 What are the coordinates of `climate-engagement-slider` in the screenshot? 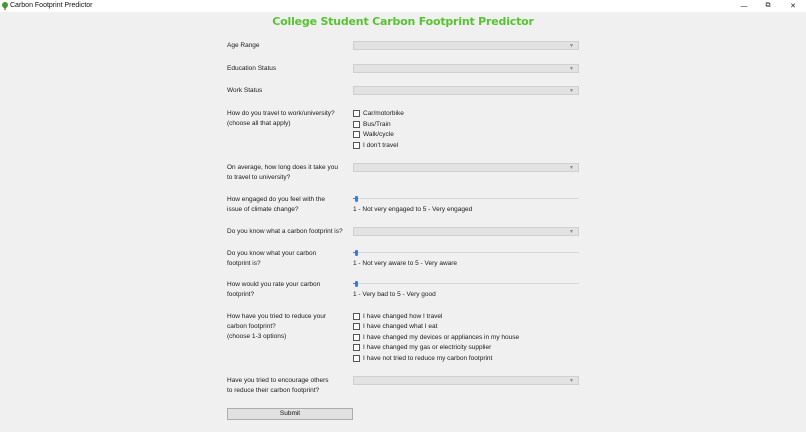 It's located at (466, 199).